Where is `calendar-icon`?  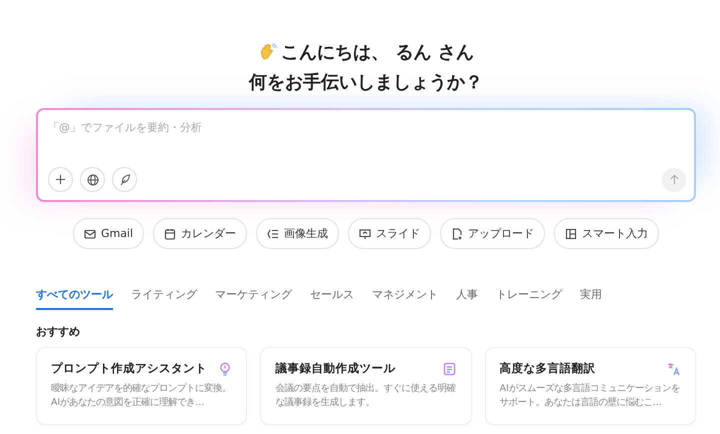 calendar-icon is located at coordinates (170, 234).